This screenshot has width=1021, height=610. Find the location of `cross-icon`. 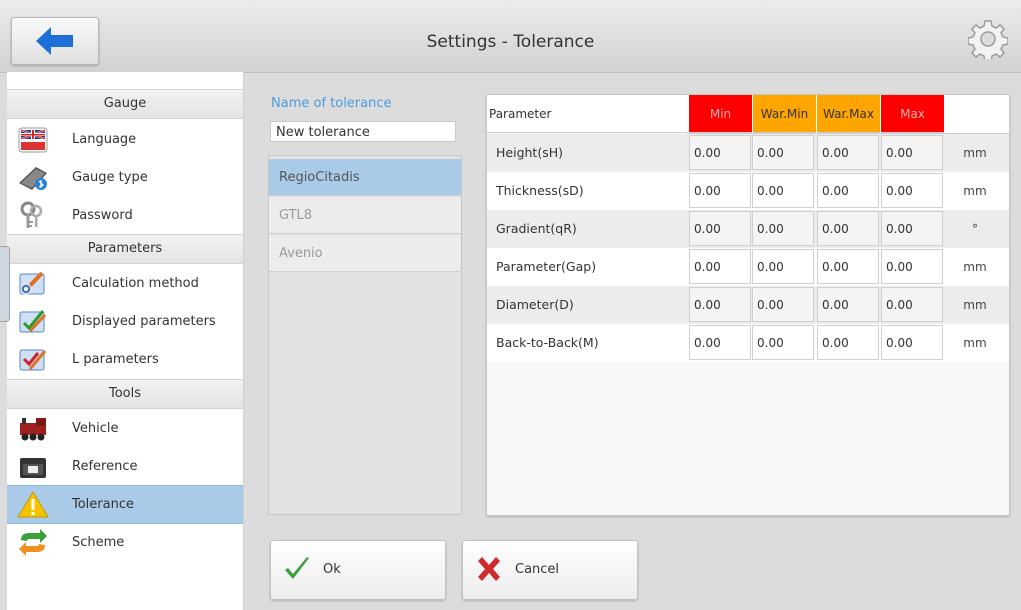

cross-icon is located at coordinates (489, 569).